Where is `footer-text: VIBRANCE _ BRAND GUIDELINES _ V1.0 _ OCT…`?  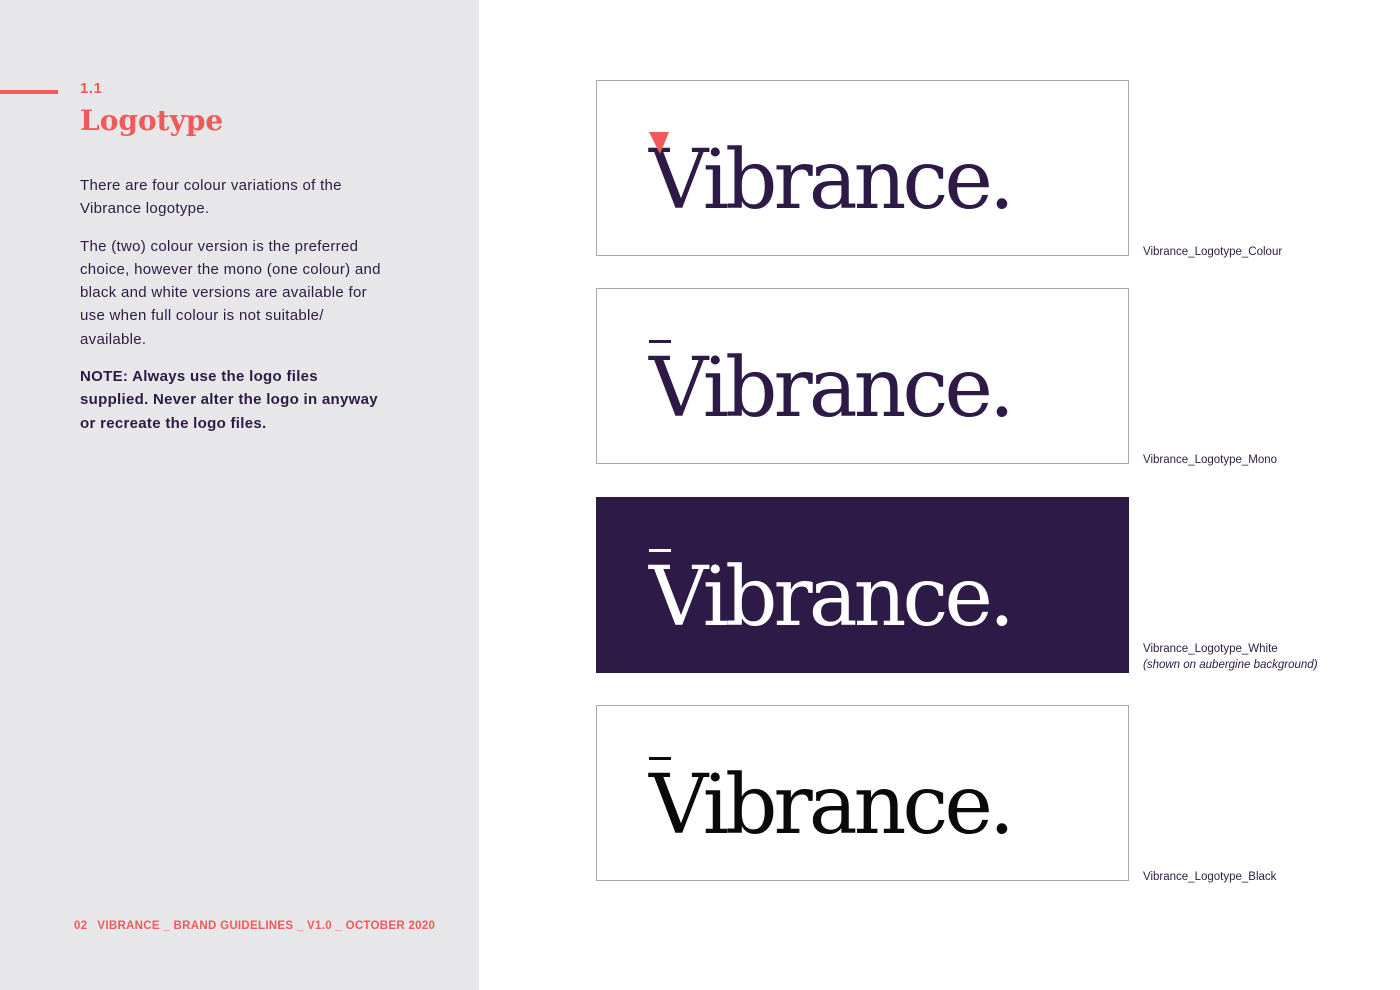 footer-text: VIBRANCE _ BRAND GUIDELINES _ V1.0 _ OCT… is located at coordinates (266, 926).